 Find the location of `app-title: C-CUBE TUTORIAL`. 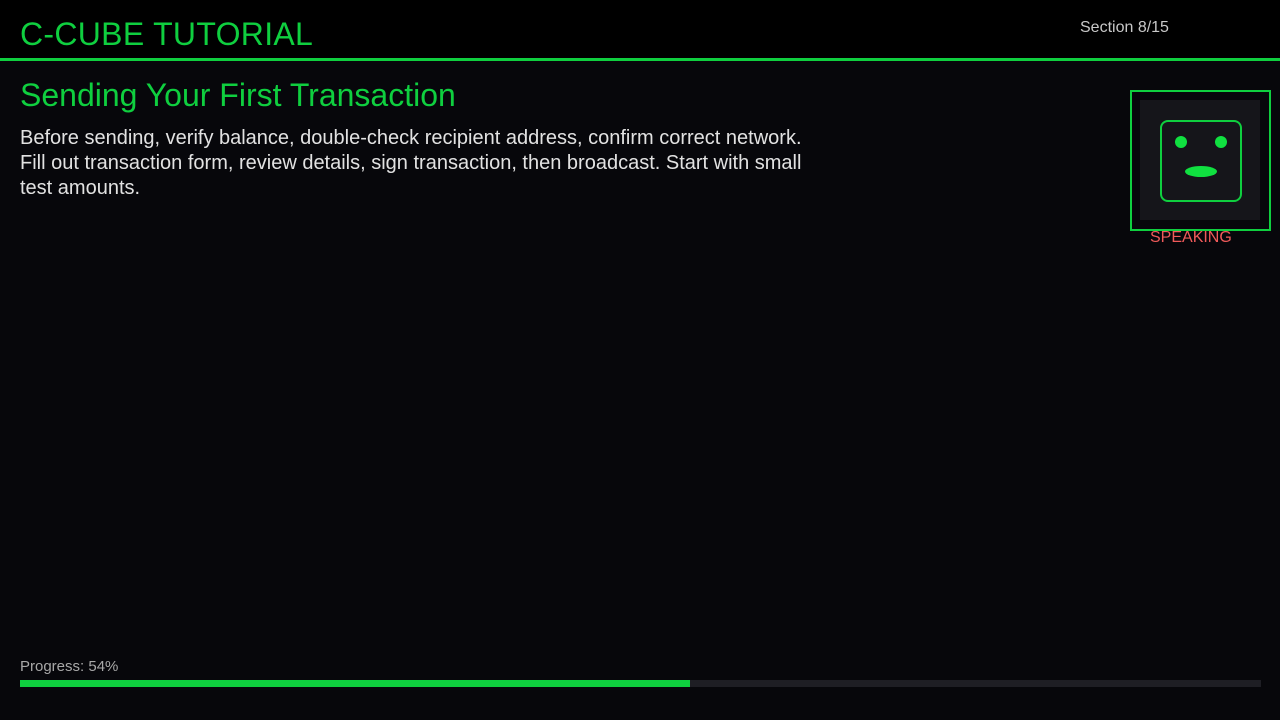

app-title: C-CUBE TUTORIAL is located at coordinates (167, 34).